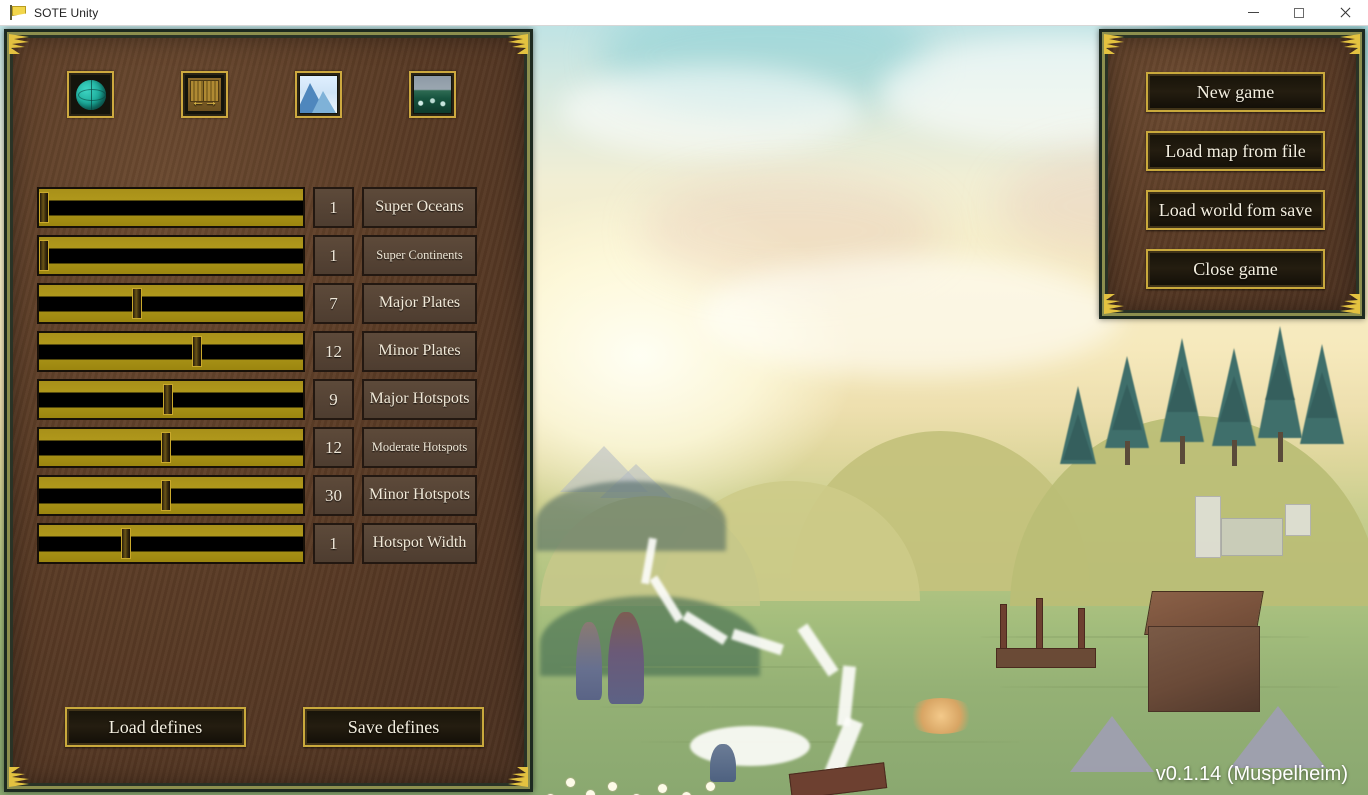 This screenshot has height=795, width=1368. What do you see at coordinates (419, 207) in the screenshot?
I see `slider-label-super-oceans: Super Oceans` at bounding box center [419, 207].